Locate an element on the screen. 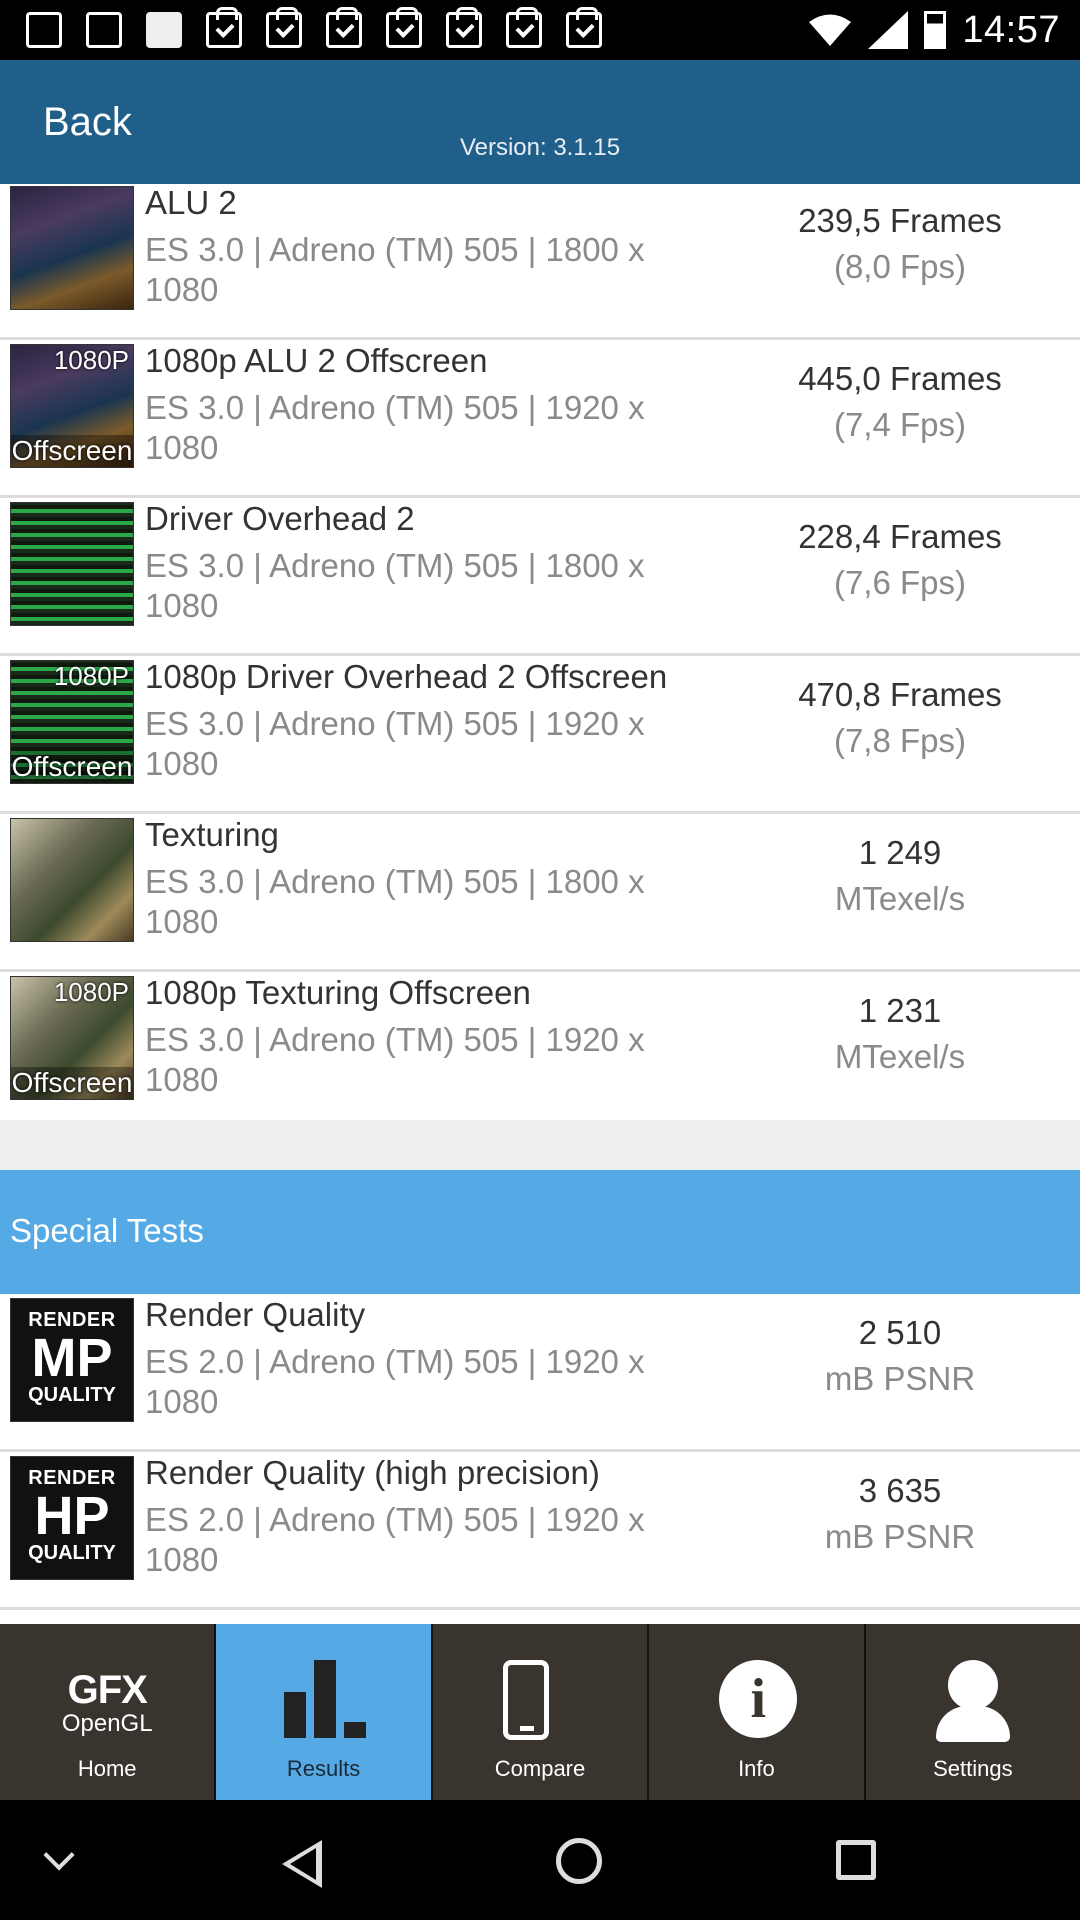 The width and height of the screenshot is (1080, 1920). system-status: 14:57 is located at coordinates (934, 30).